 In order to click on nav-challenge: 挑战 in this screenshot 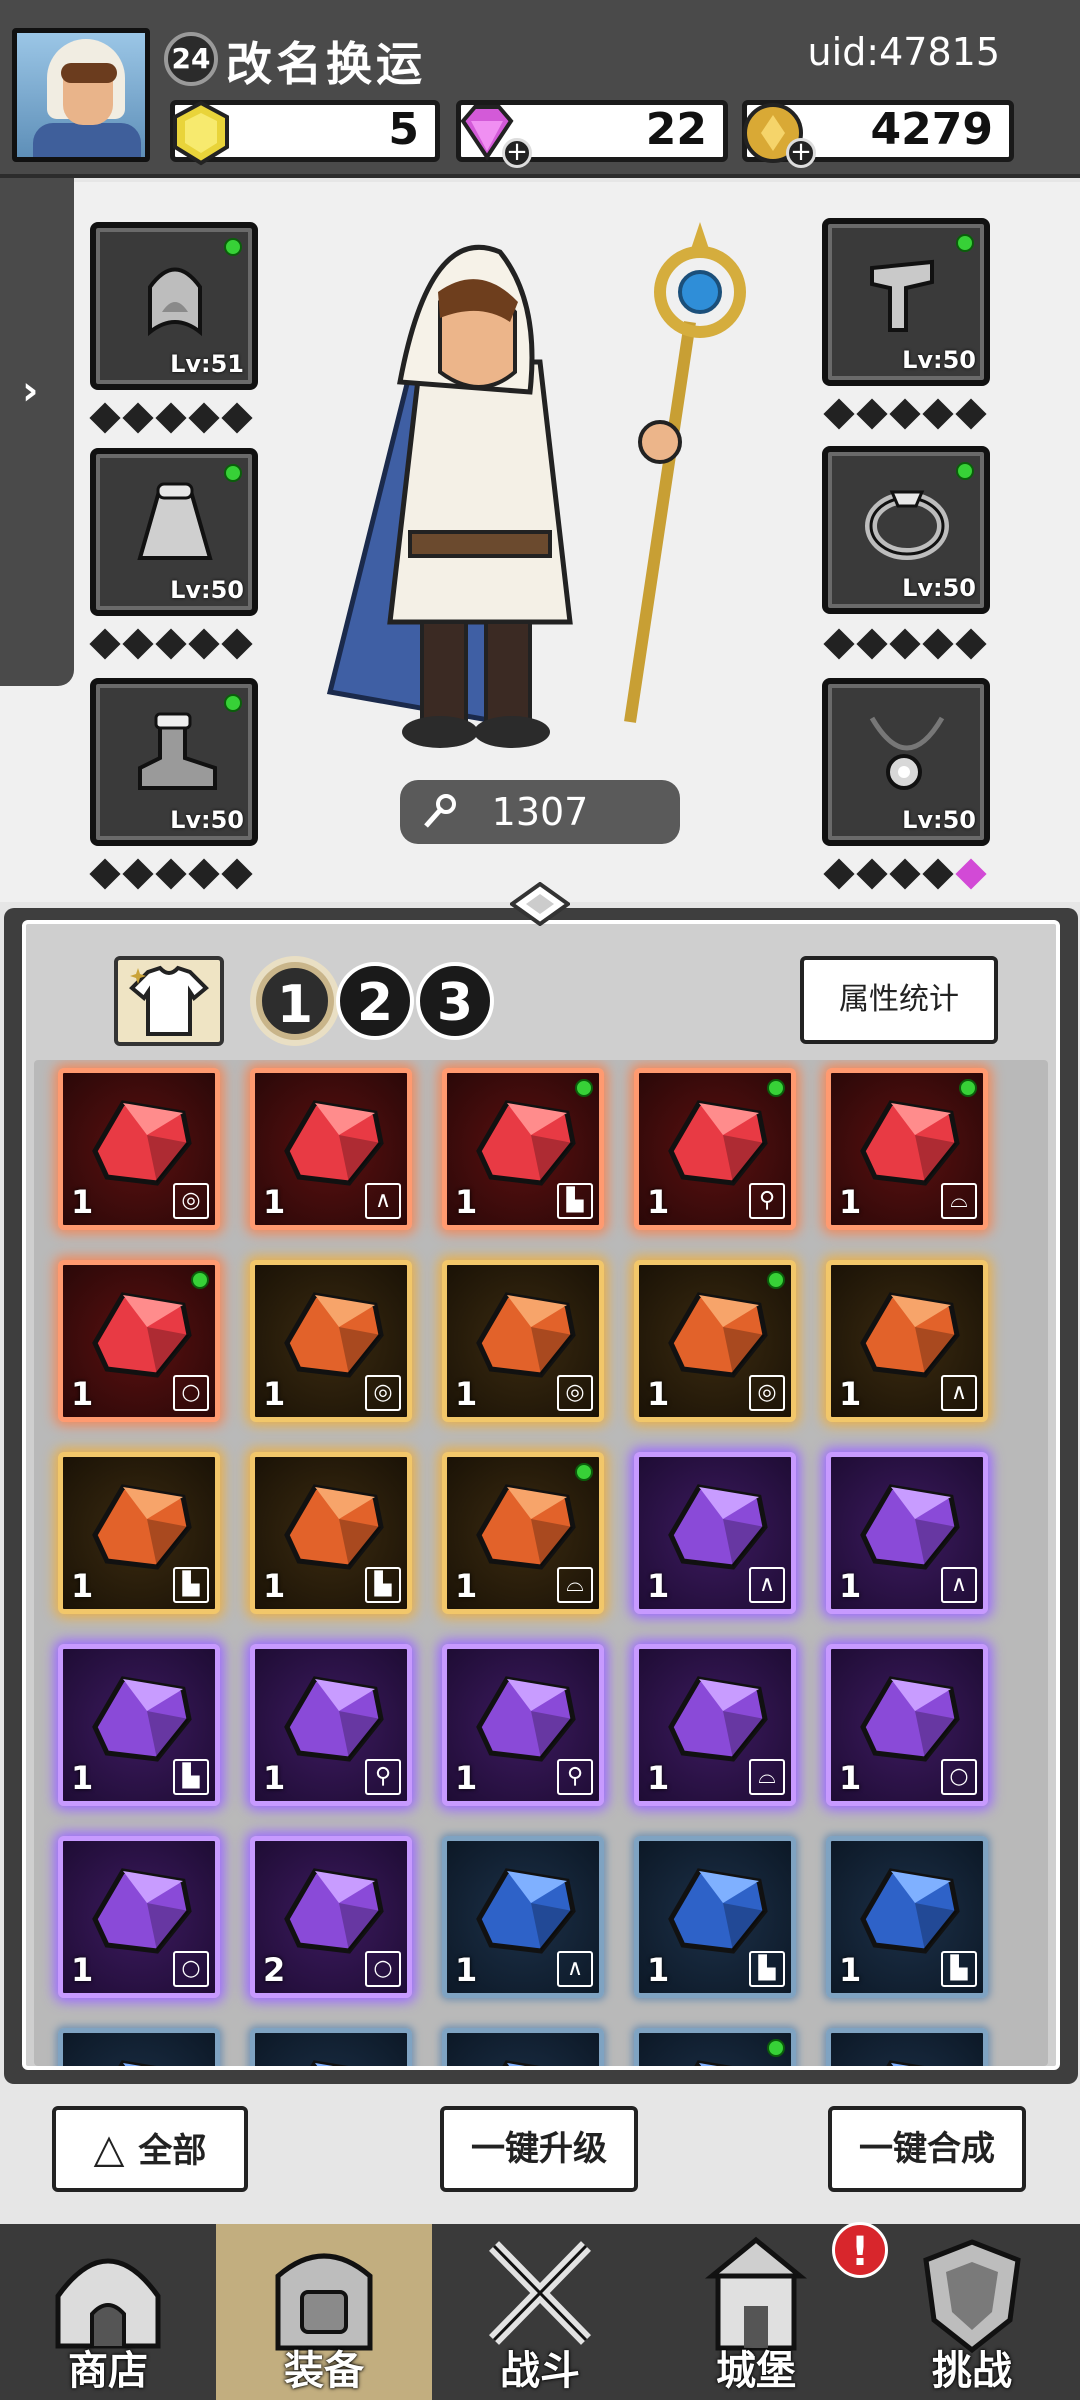, I will do `click(972, 2312)`.